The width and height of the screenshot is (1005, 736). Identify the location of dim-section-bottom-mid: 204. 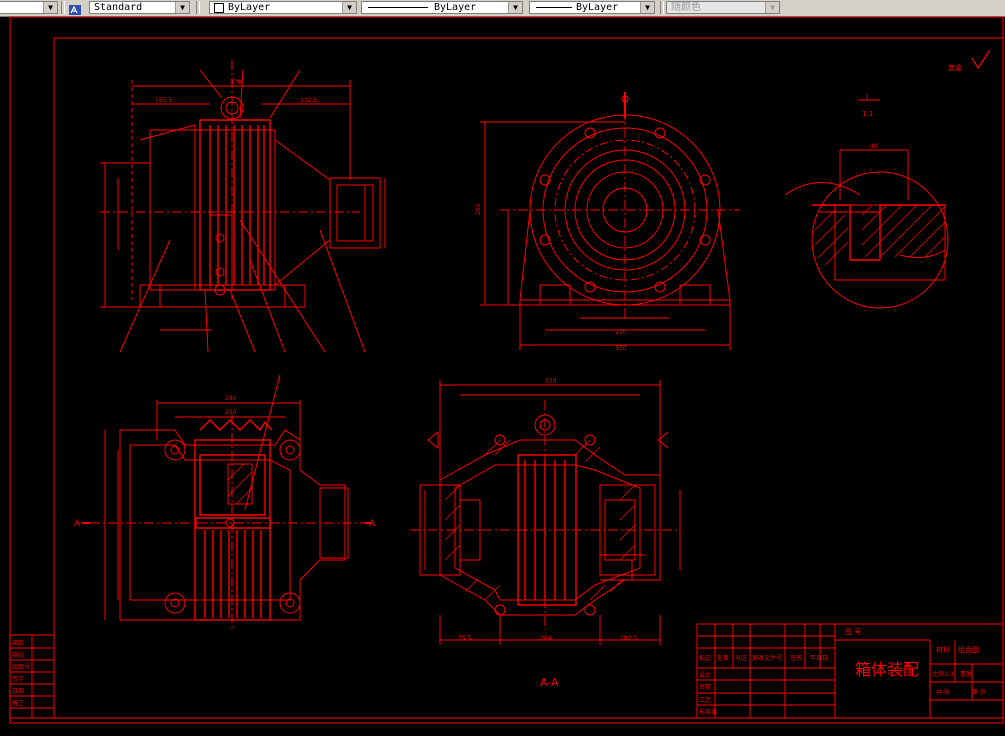
(546, 638).